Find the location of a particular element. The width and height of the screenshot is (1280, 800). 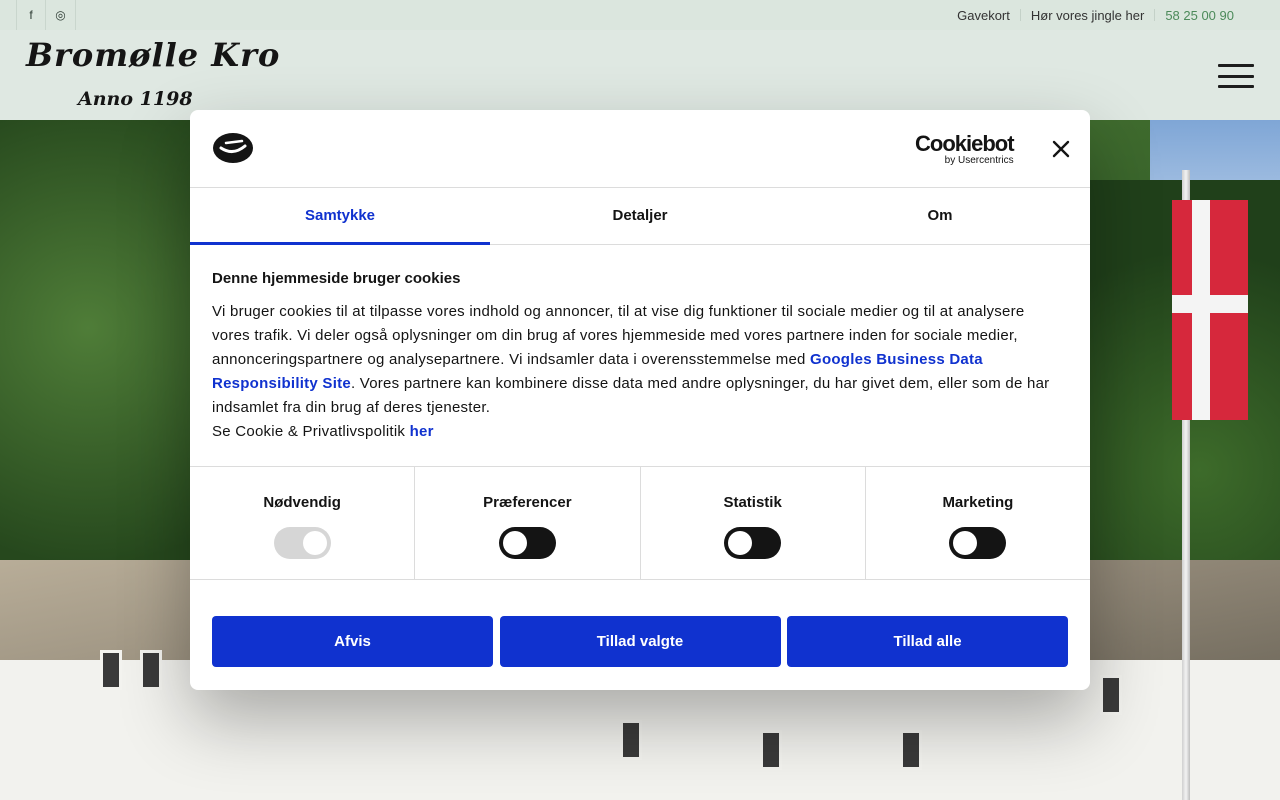

toggle-statistics: Statistik is located at coordinates (753, 523).